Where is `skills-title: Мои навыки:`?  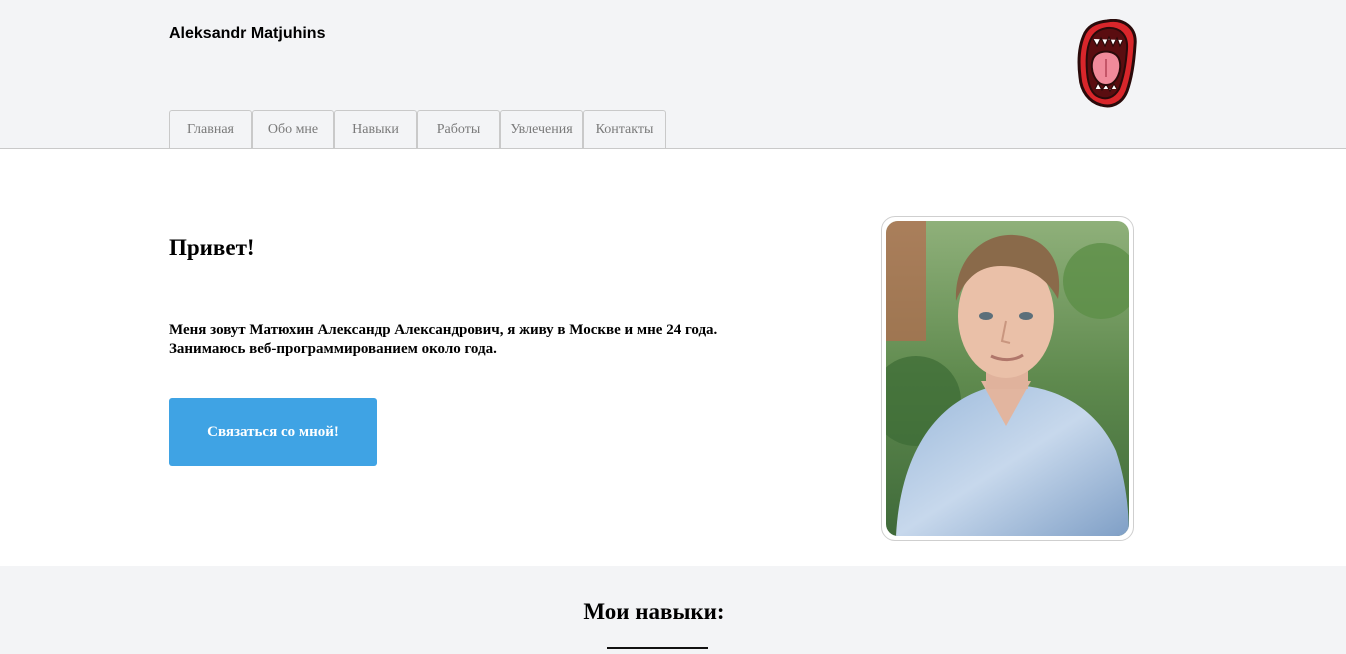 skills-title: Мои навыки: is located at coordinates (654, 611).